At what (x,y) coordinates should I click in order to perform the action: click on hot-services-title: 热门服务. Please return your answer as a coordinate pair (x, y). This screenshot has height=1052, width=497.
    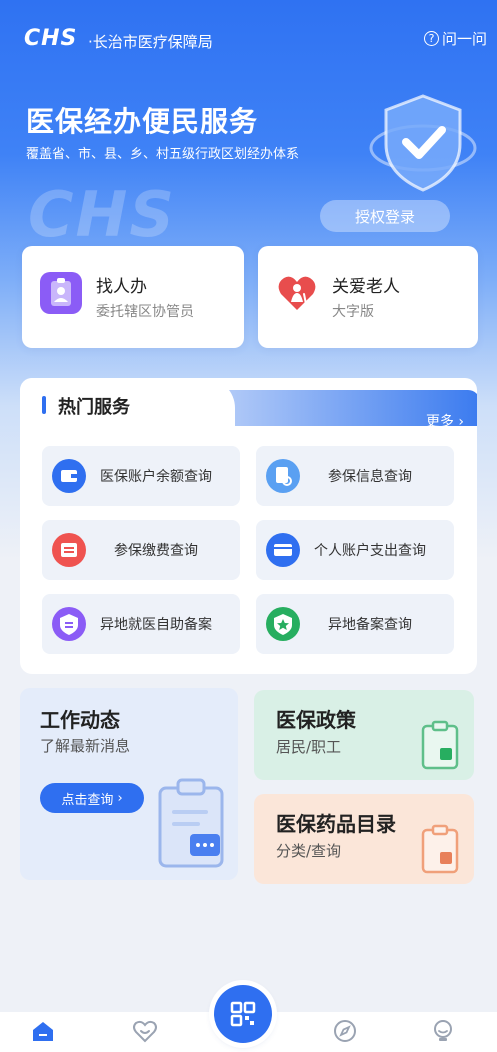
    Looking at the image, I should click on (94, 407).